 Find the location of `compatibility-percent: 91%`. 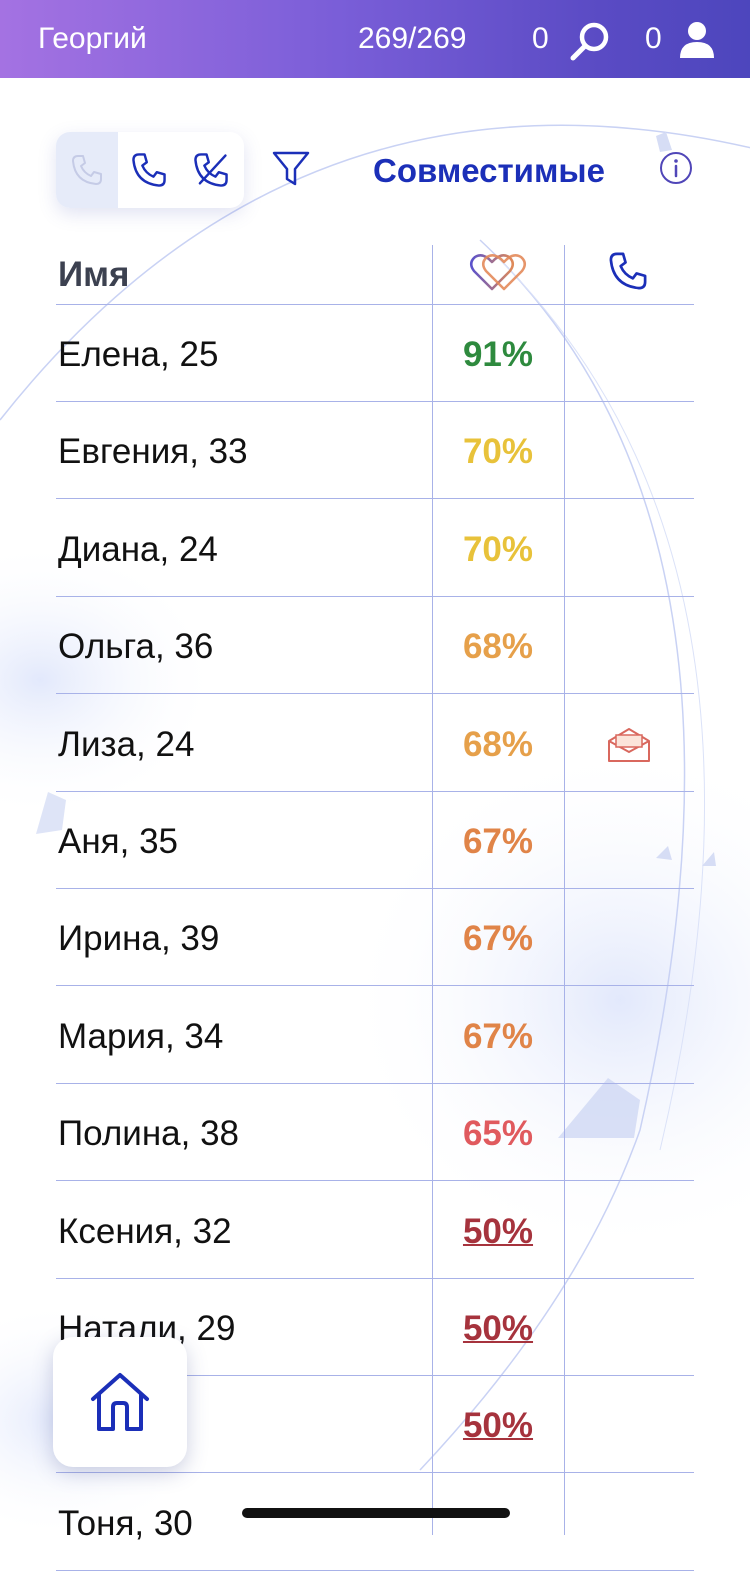

compatibility-percent: 91% is located at coordinates (498, 354).